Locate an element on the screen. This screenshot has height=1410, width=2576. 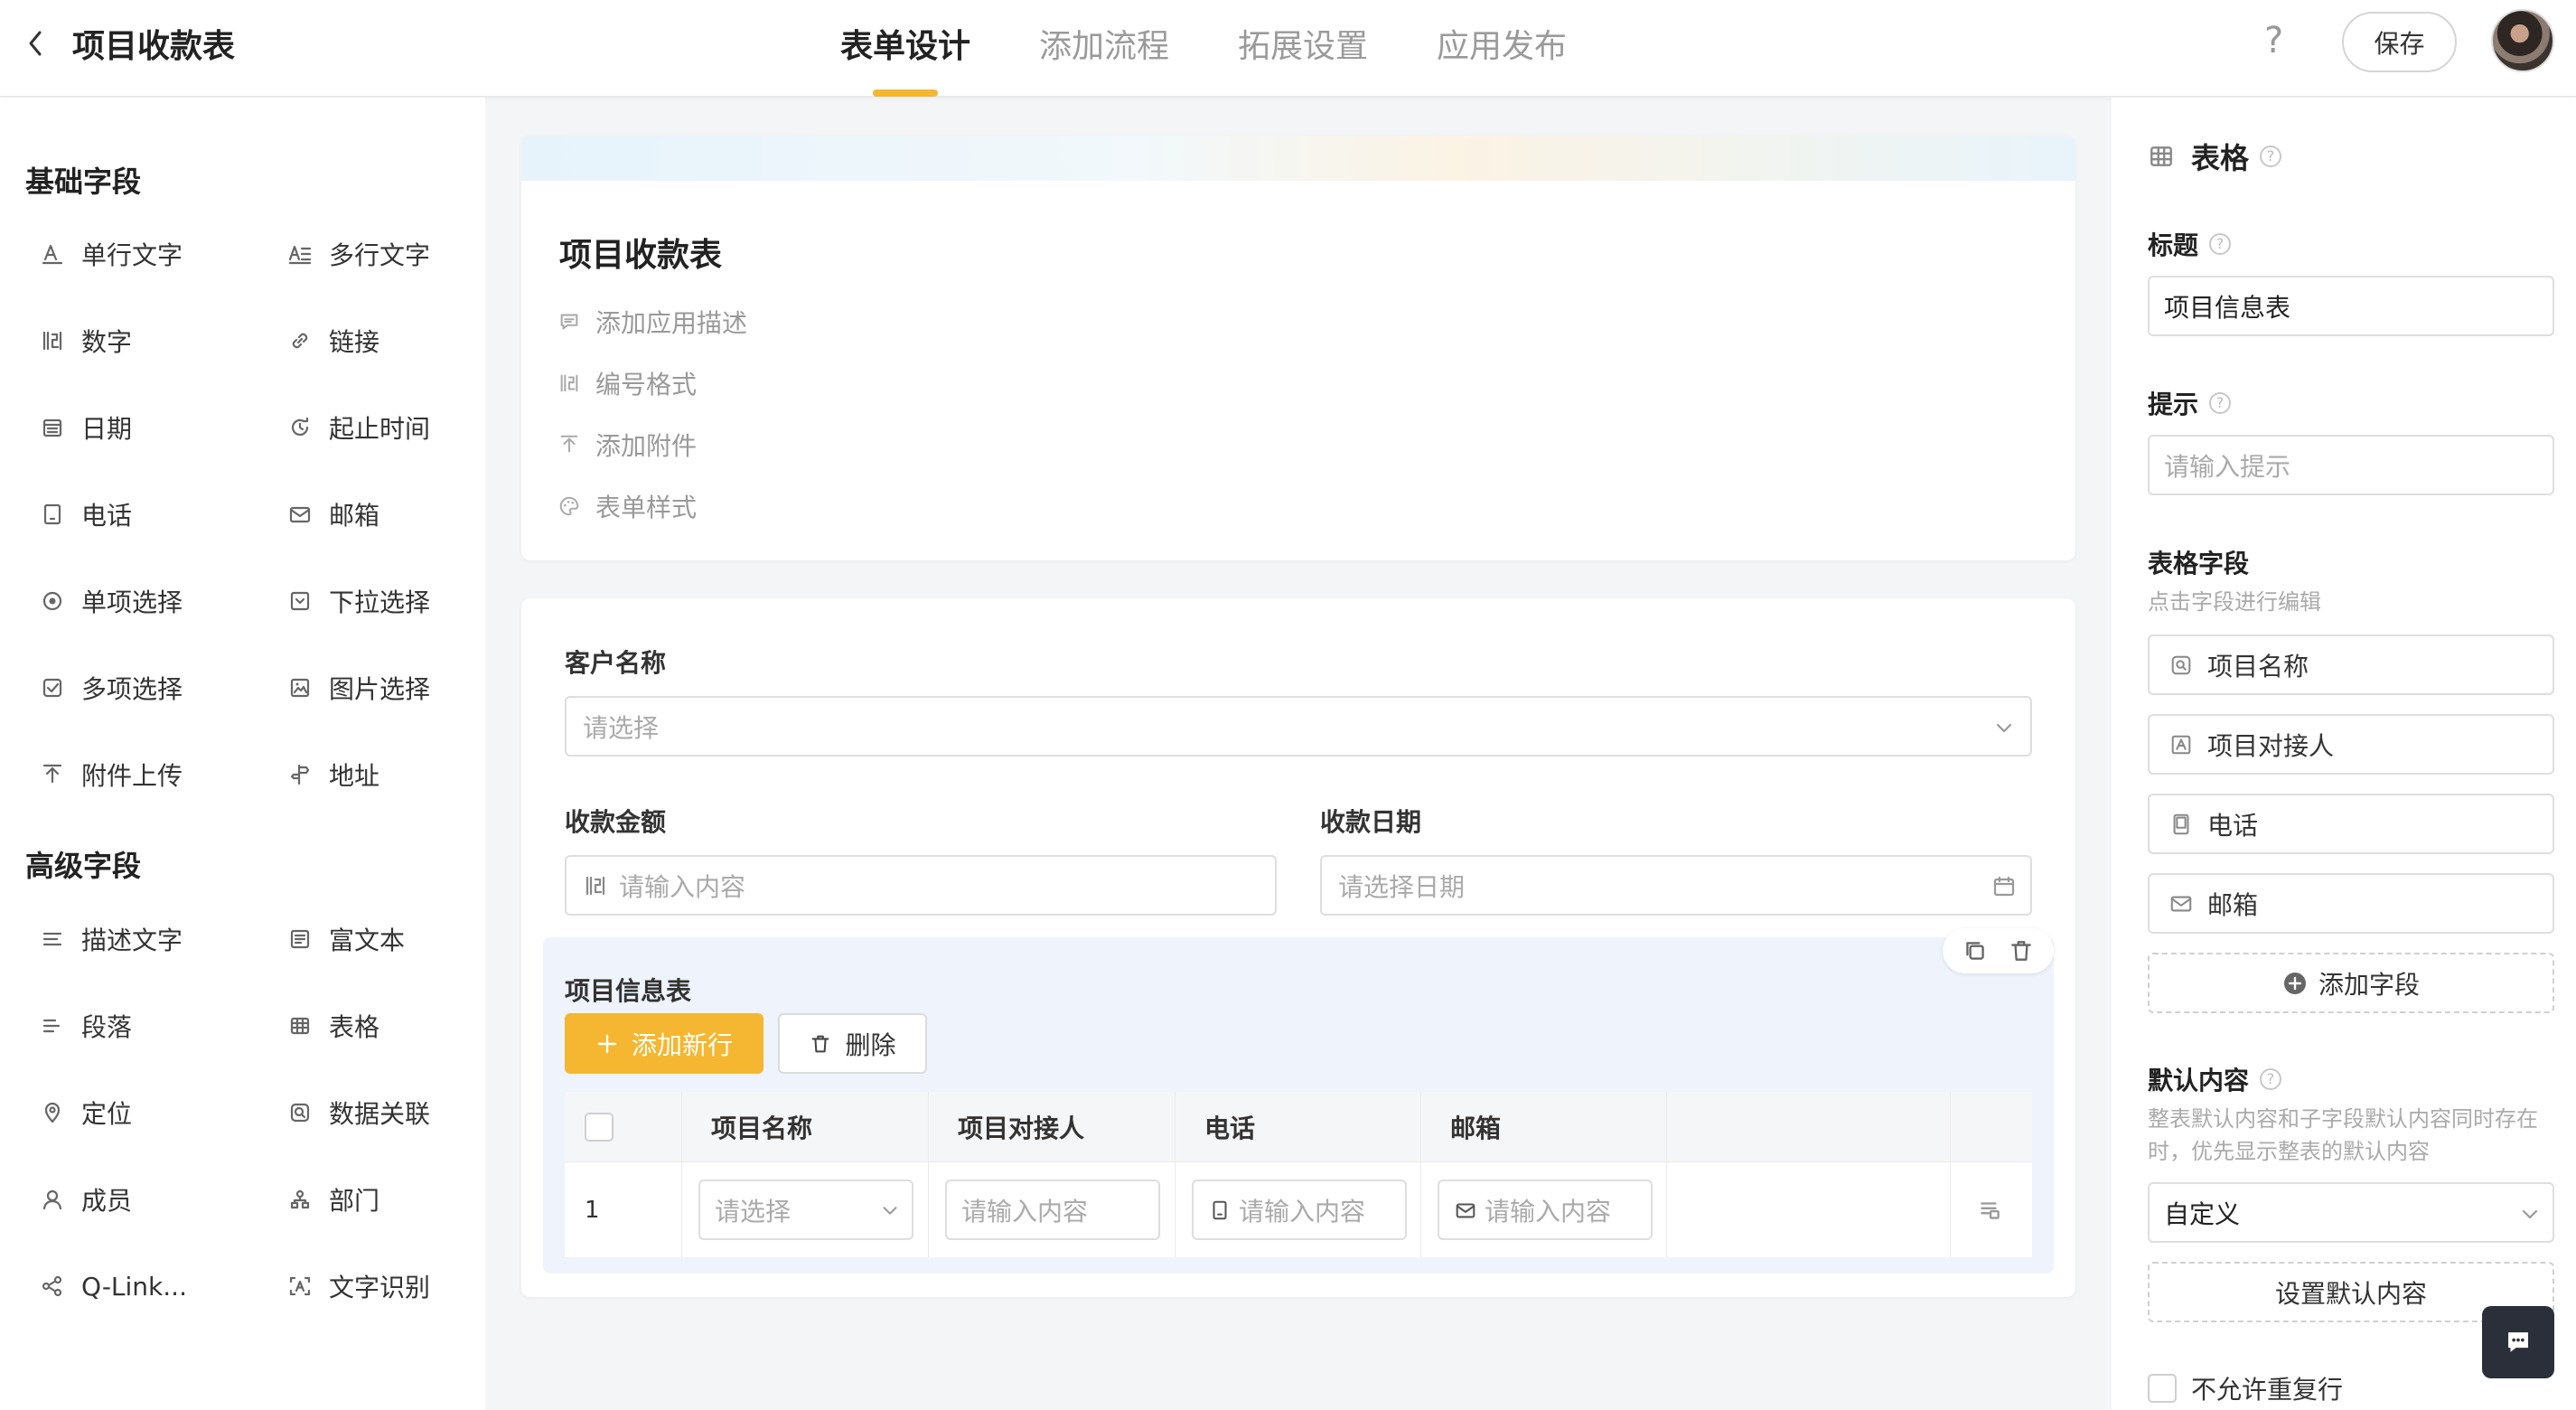
hint-input: 请输入提示 is located at coordinates (2351, 465).